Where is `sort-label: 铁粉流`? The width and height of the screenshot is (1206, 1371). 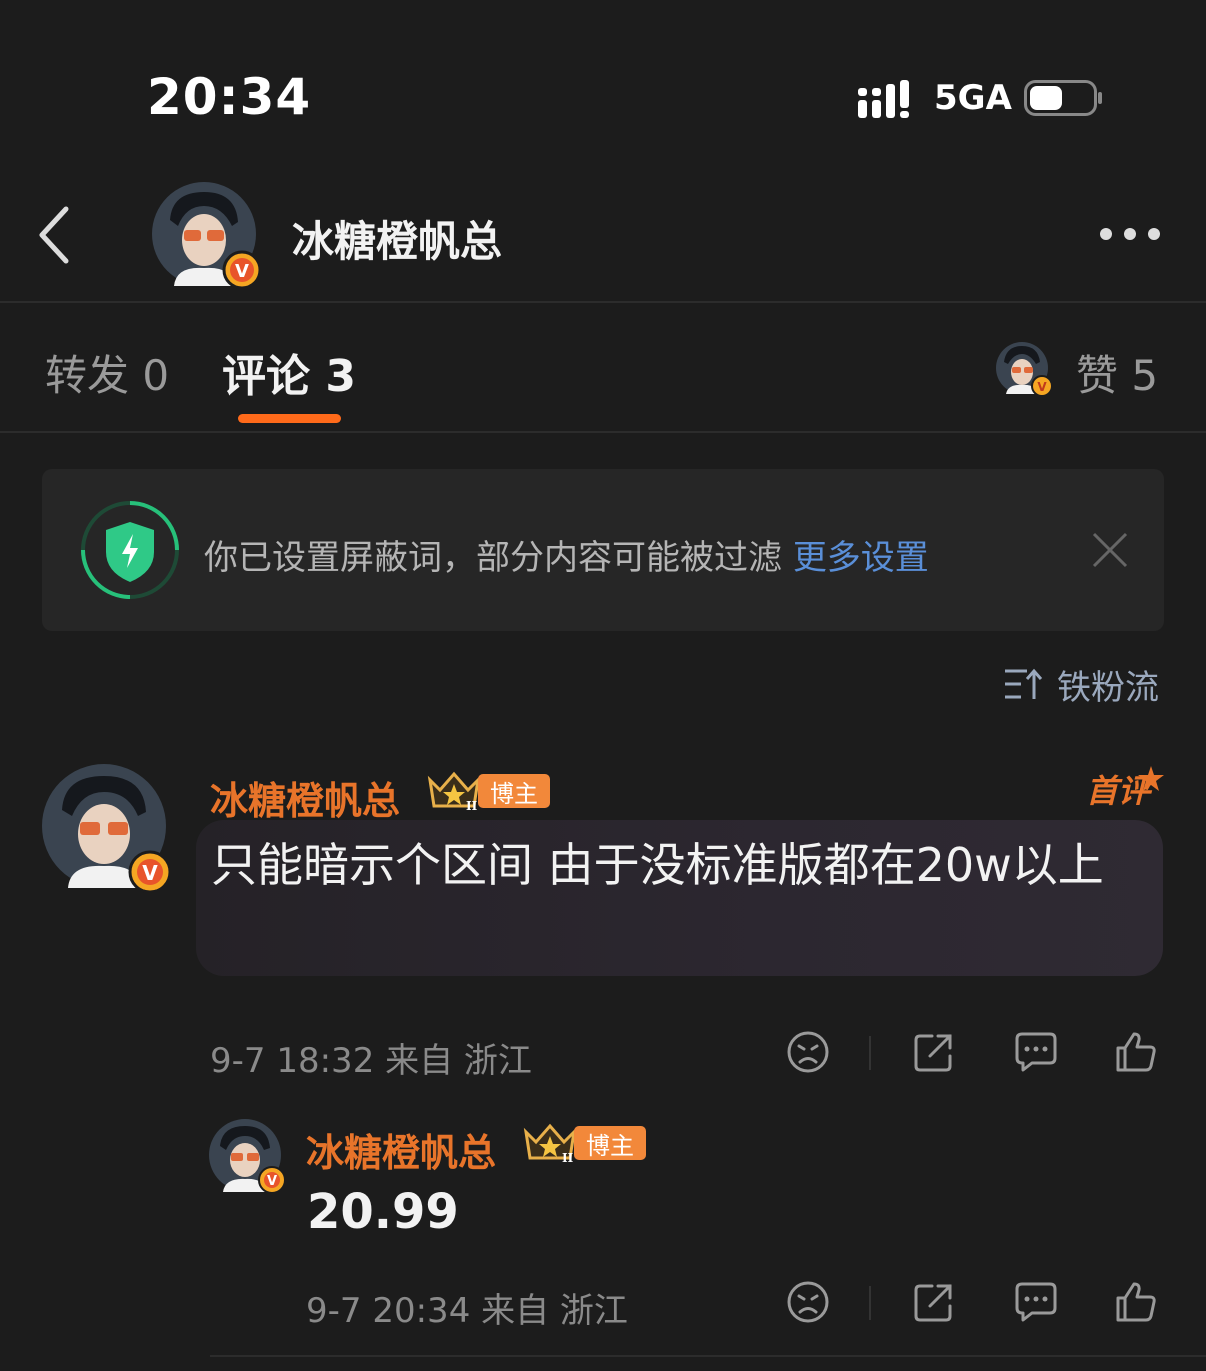 sort-label: 铁粉流 is located at coordinates (1108, 687).